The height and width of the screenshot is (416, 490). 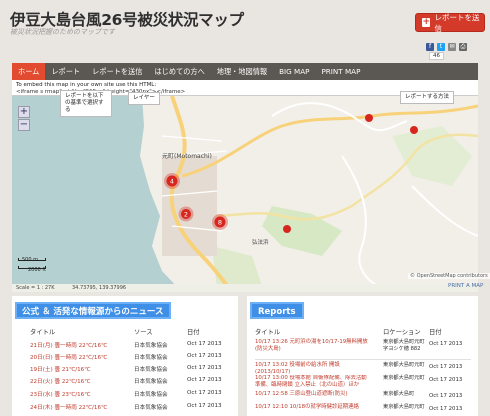 I want to click on cluster-count: 8, so click(x=220, y=223).